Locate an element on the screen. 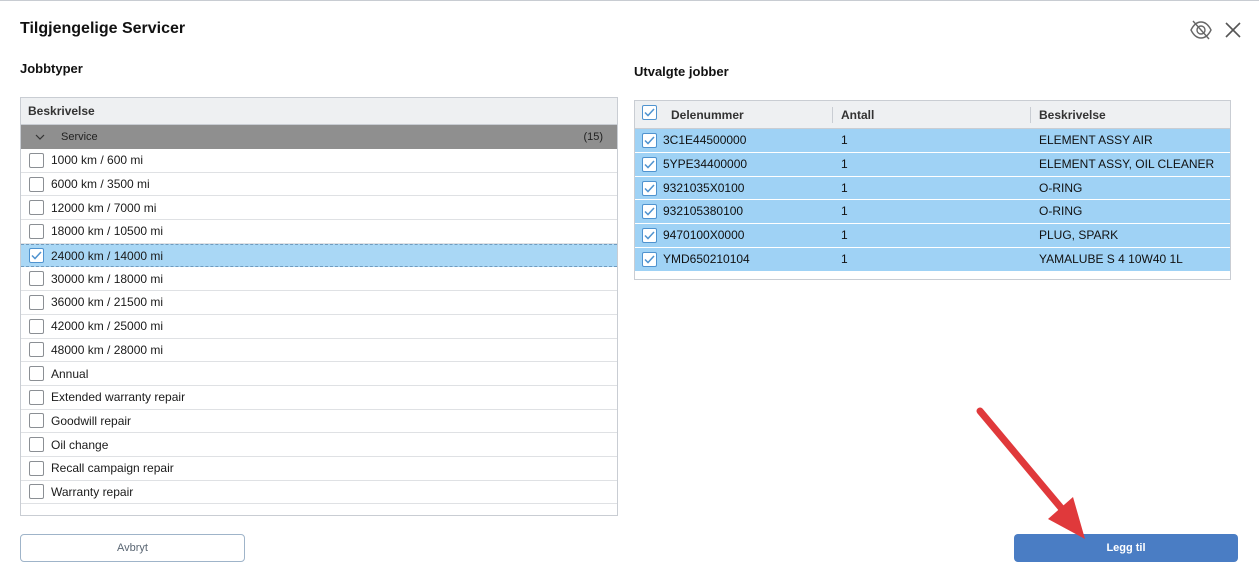 This screenshot has width=1259, height=580. job-label: Warranty repair is located at coordinates (92, 491).